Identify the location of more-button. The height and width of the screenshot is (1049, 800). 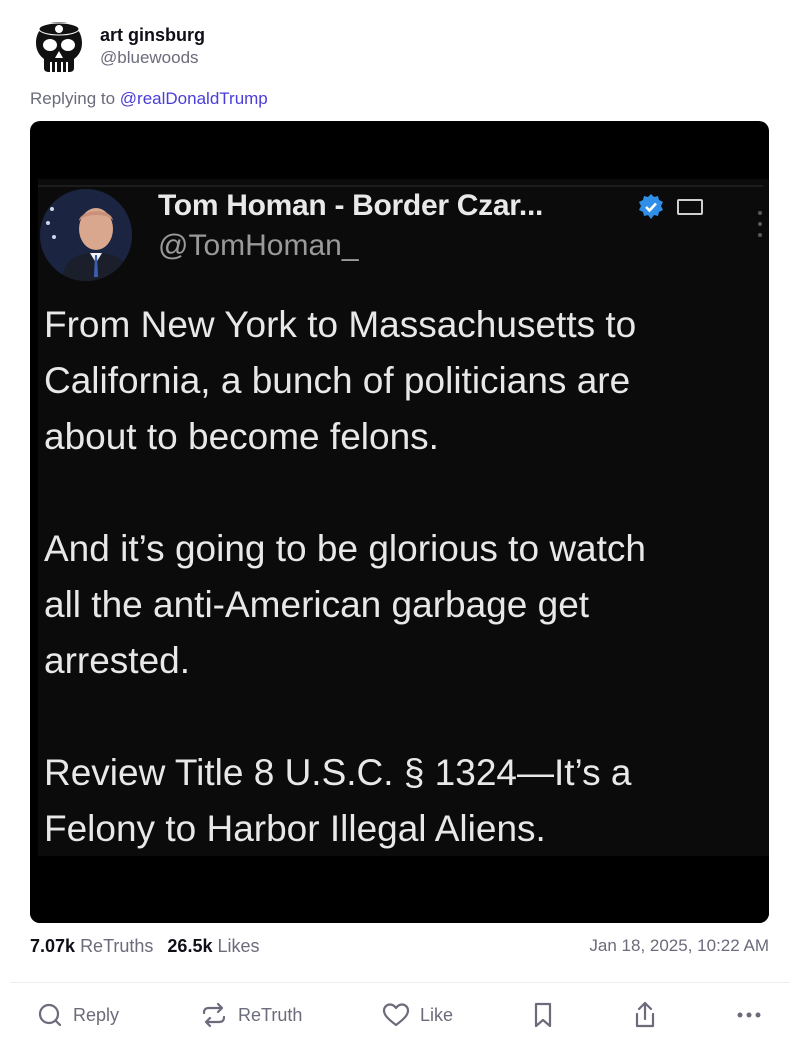
(749, 1015).